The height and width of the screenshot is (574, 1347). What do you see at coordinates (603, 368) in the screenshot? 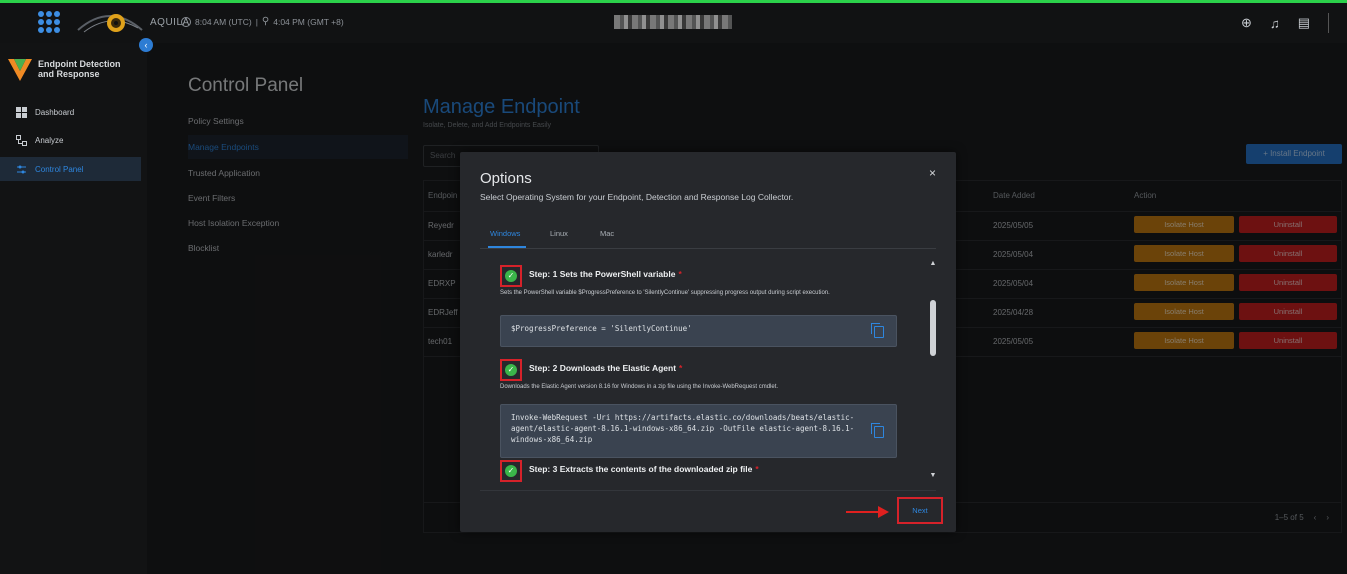
I see `step-title: Step: 2 Downloads the Elastic Agent` at bounding box center [603, 368].